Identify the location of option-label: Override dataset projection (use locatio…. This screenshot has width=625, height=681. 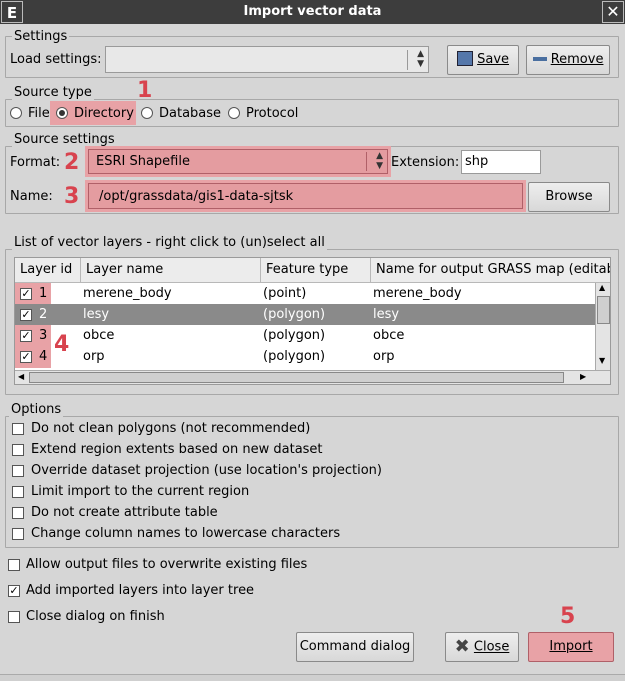
(206, 470).